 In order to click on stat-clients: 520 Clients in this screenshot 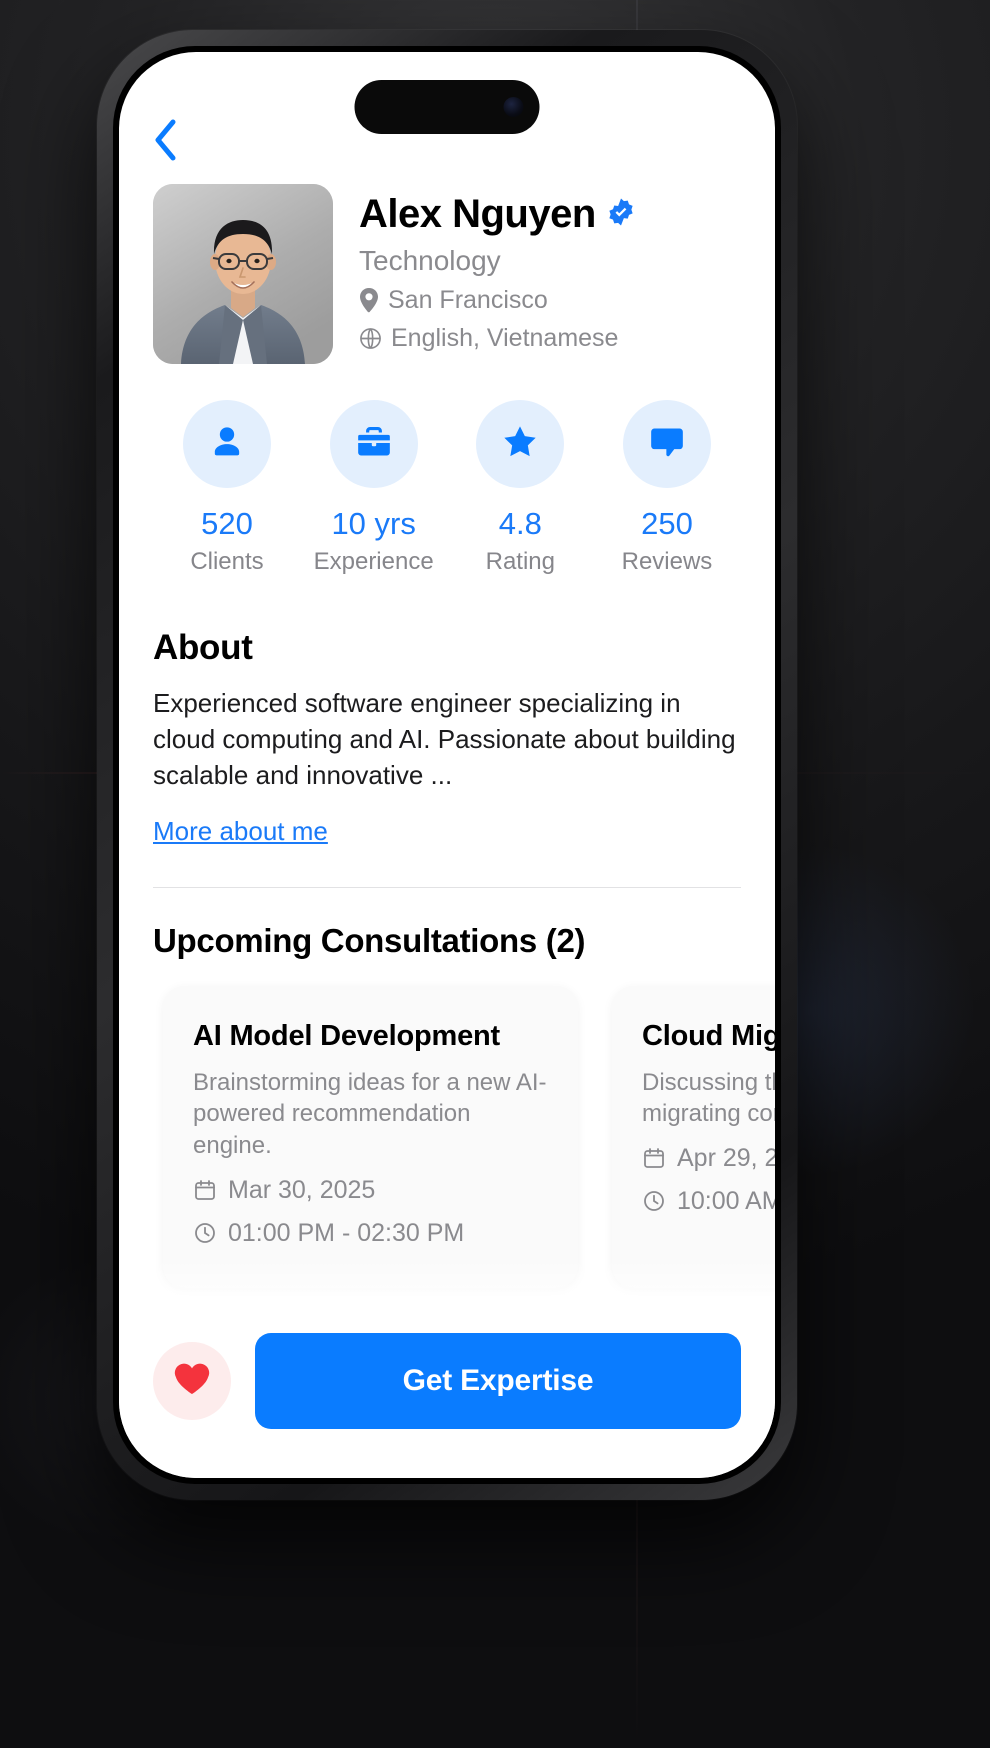, I will do `click(227, 488)`.